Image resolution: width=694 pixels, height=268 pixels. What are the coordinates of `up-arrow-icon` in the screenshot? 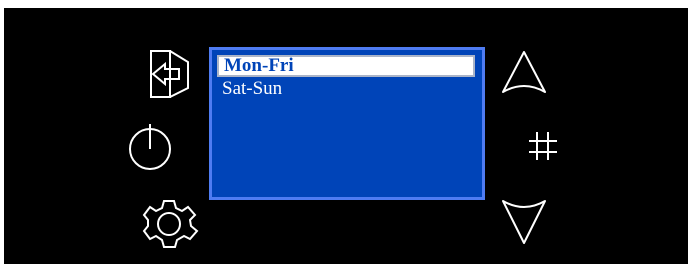 It's located at (524, 72).